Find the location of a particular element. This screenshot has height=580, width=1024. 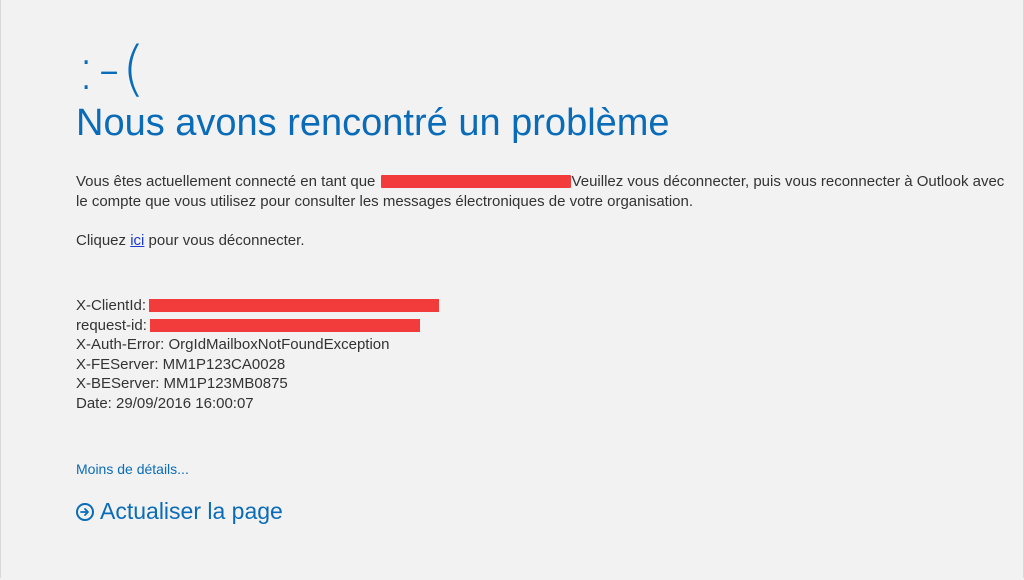

signout-line: Cliquez ici pour vous déconnecter. is located at coordinates (190, 241).